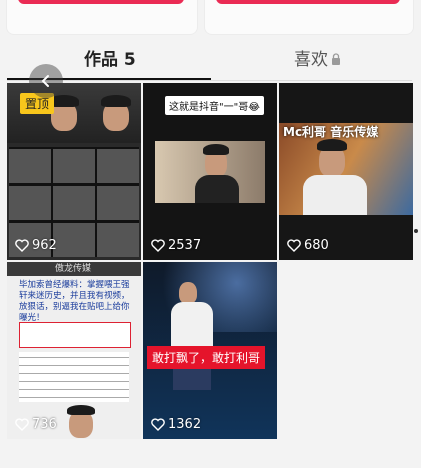 This screenshot has height=468, width=421. I want to click on tile-header-text: 傲龙传媒, so click(73, 269).